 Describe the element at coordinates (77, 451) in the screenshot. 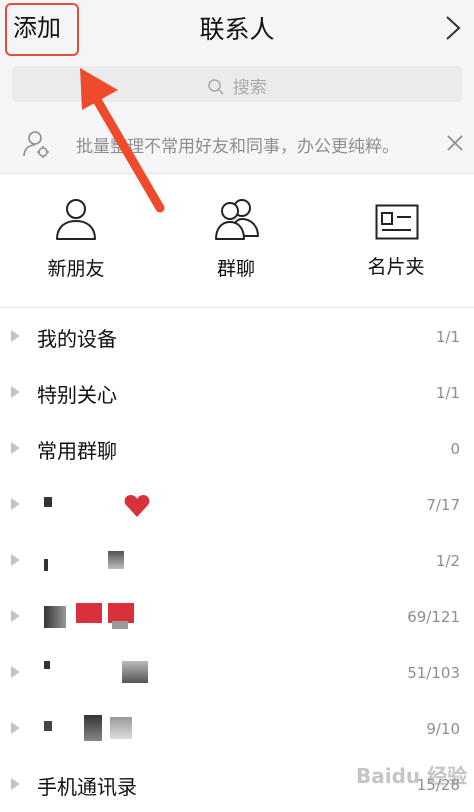

I see `group-name: 常用群聊` at that location.